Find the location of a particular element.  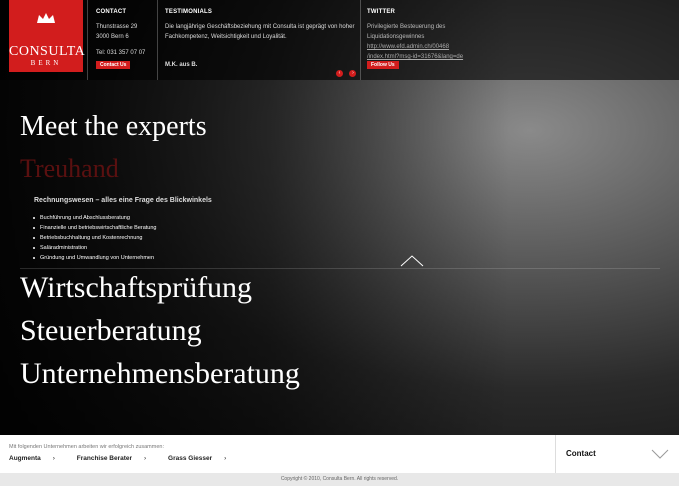

contact-tab-label: Contact is located at coordinates (581, 453).